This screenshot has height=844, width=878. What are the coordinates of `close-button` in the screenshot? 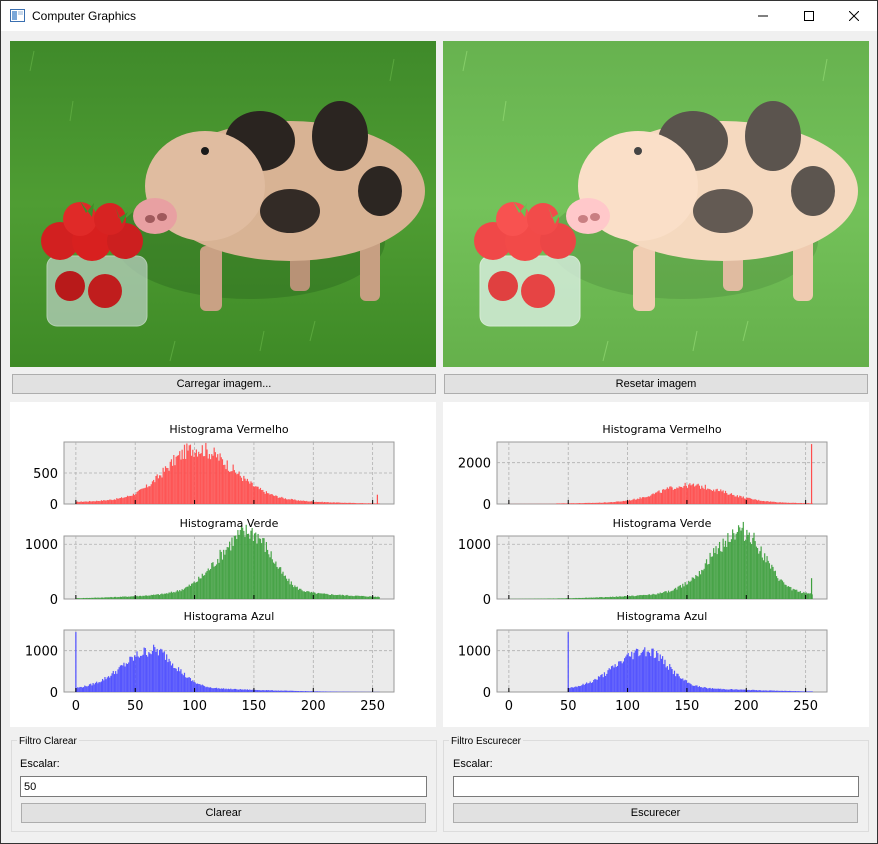 It's located at (854, 16).